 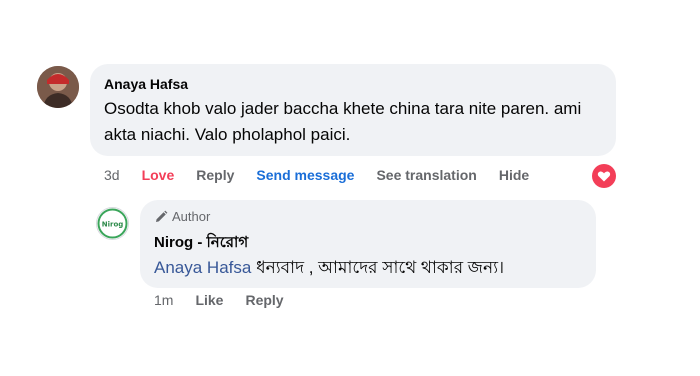 I want to click on nirog-logo-icon: Nirog, so click(x=112, y=223).